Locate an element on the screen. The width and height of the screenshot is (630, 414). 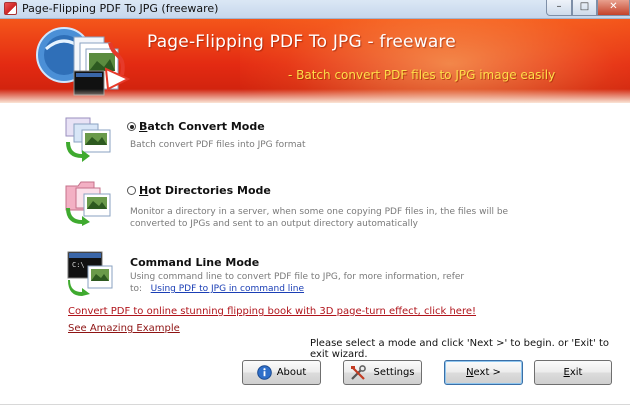
hot-directories-accel: H is located at coordinates (144, 190).